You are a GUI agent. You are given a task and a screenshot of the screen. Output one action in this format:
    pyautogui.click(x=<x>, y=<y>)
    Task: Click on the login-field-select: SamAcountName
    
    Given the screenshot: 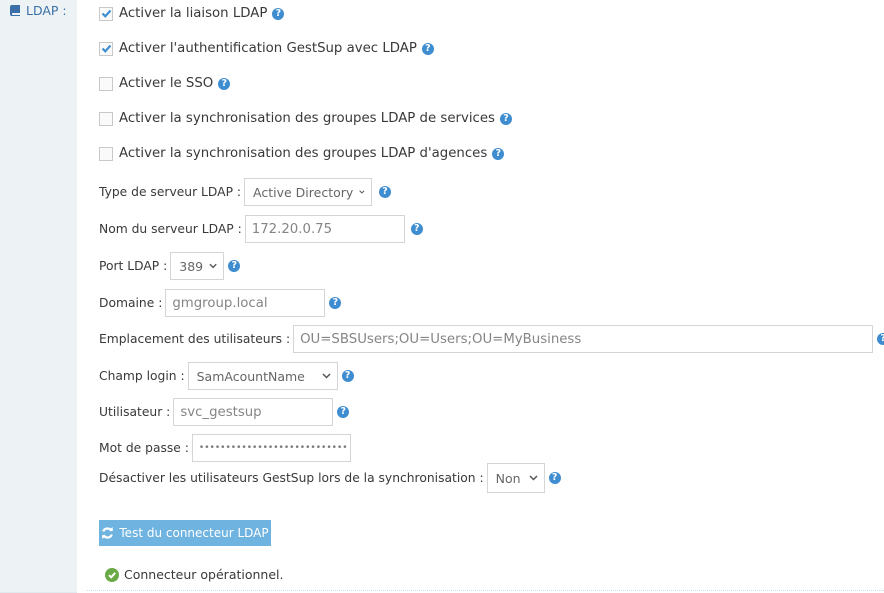 What is the action you would take?
    pyautogui.click(x=262, y=376)
    